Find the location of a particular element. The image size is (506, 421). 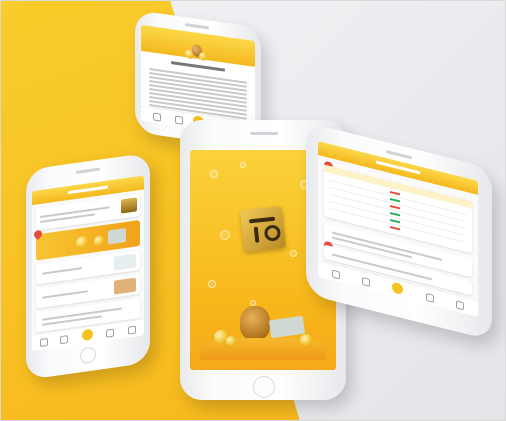

phone-left-screen is located at coordinates (88, 263).